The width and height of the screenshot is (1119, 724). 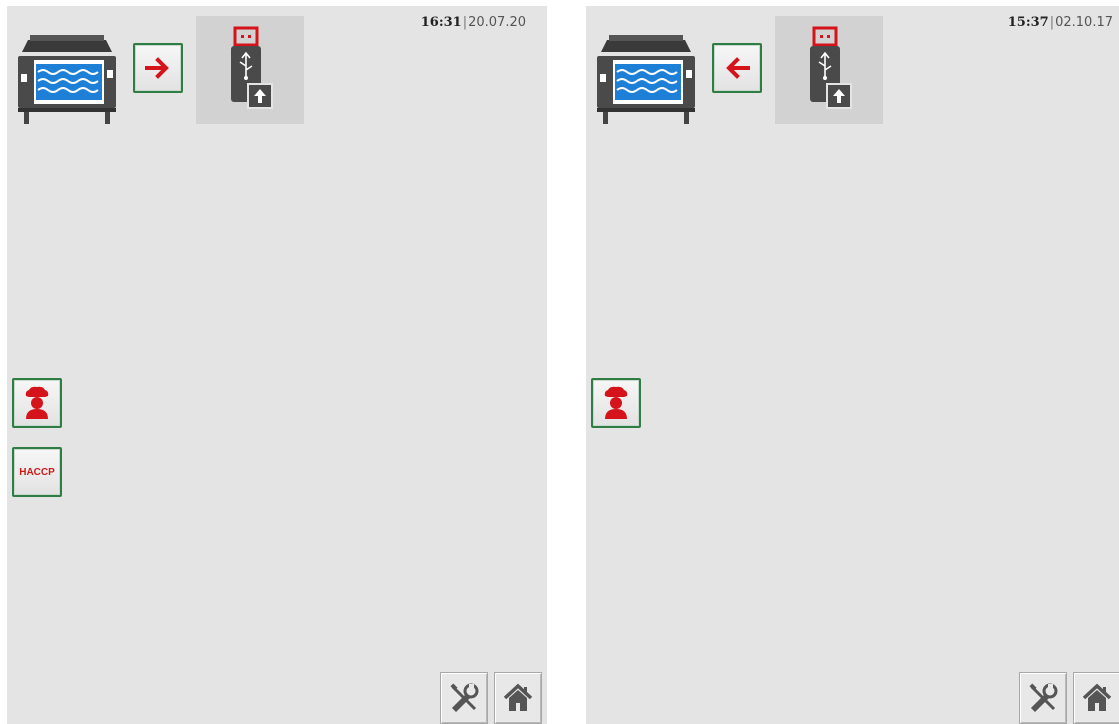 I want to click on import-arrow-button, so click(x=737, y=68).